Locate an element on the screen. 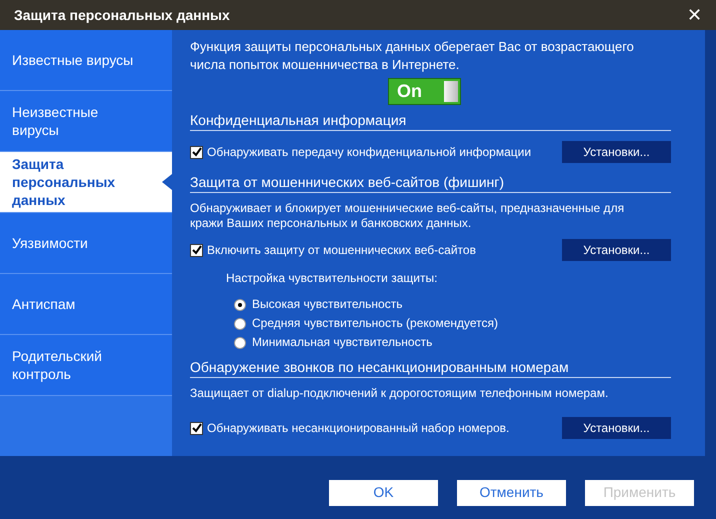 This screenshot has height=519, width=716. close-button: ✕ is located at coordinates (694, 15).